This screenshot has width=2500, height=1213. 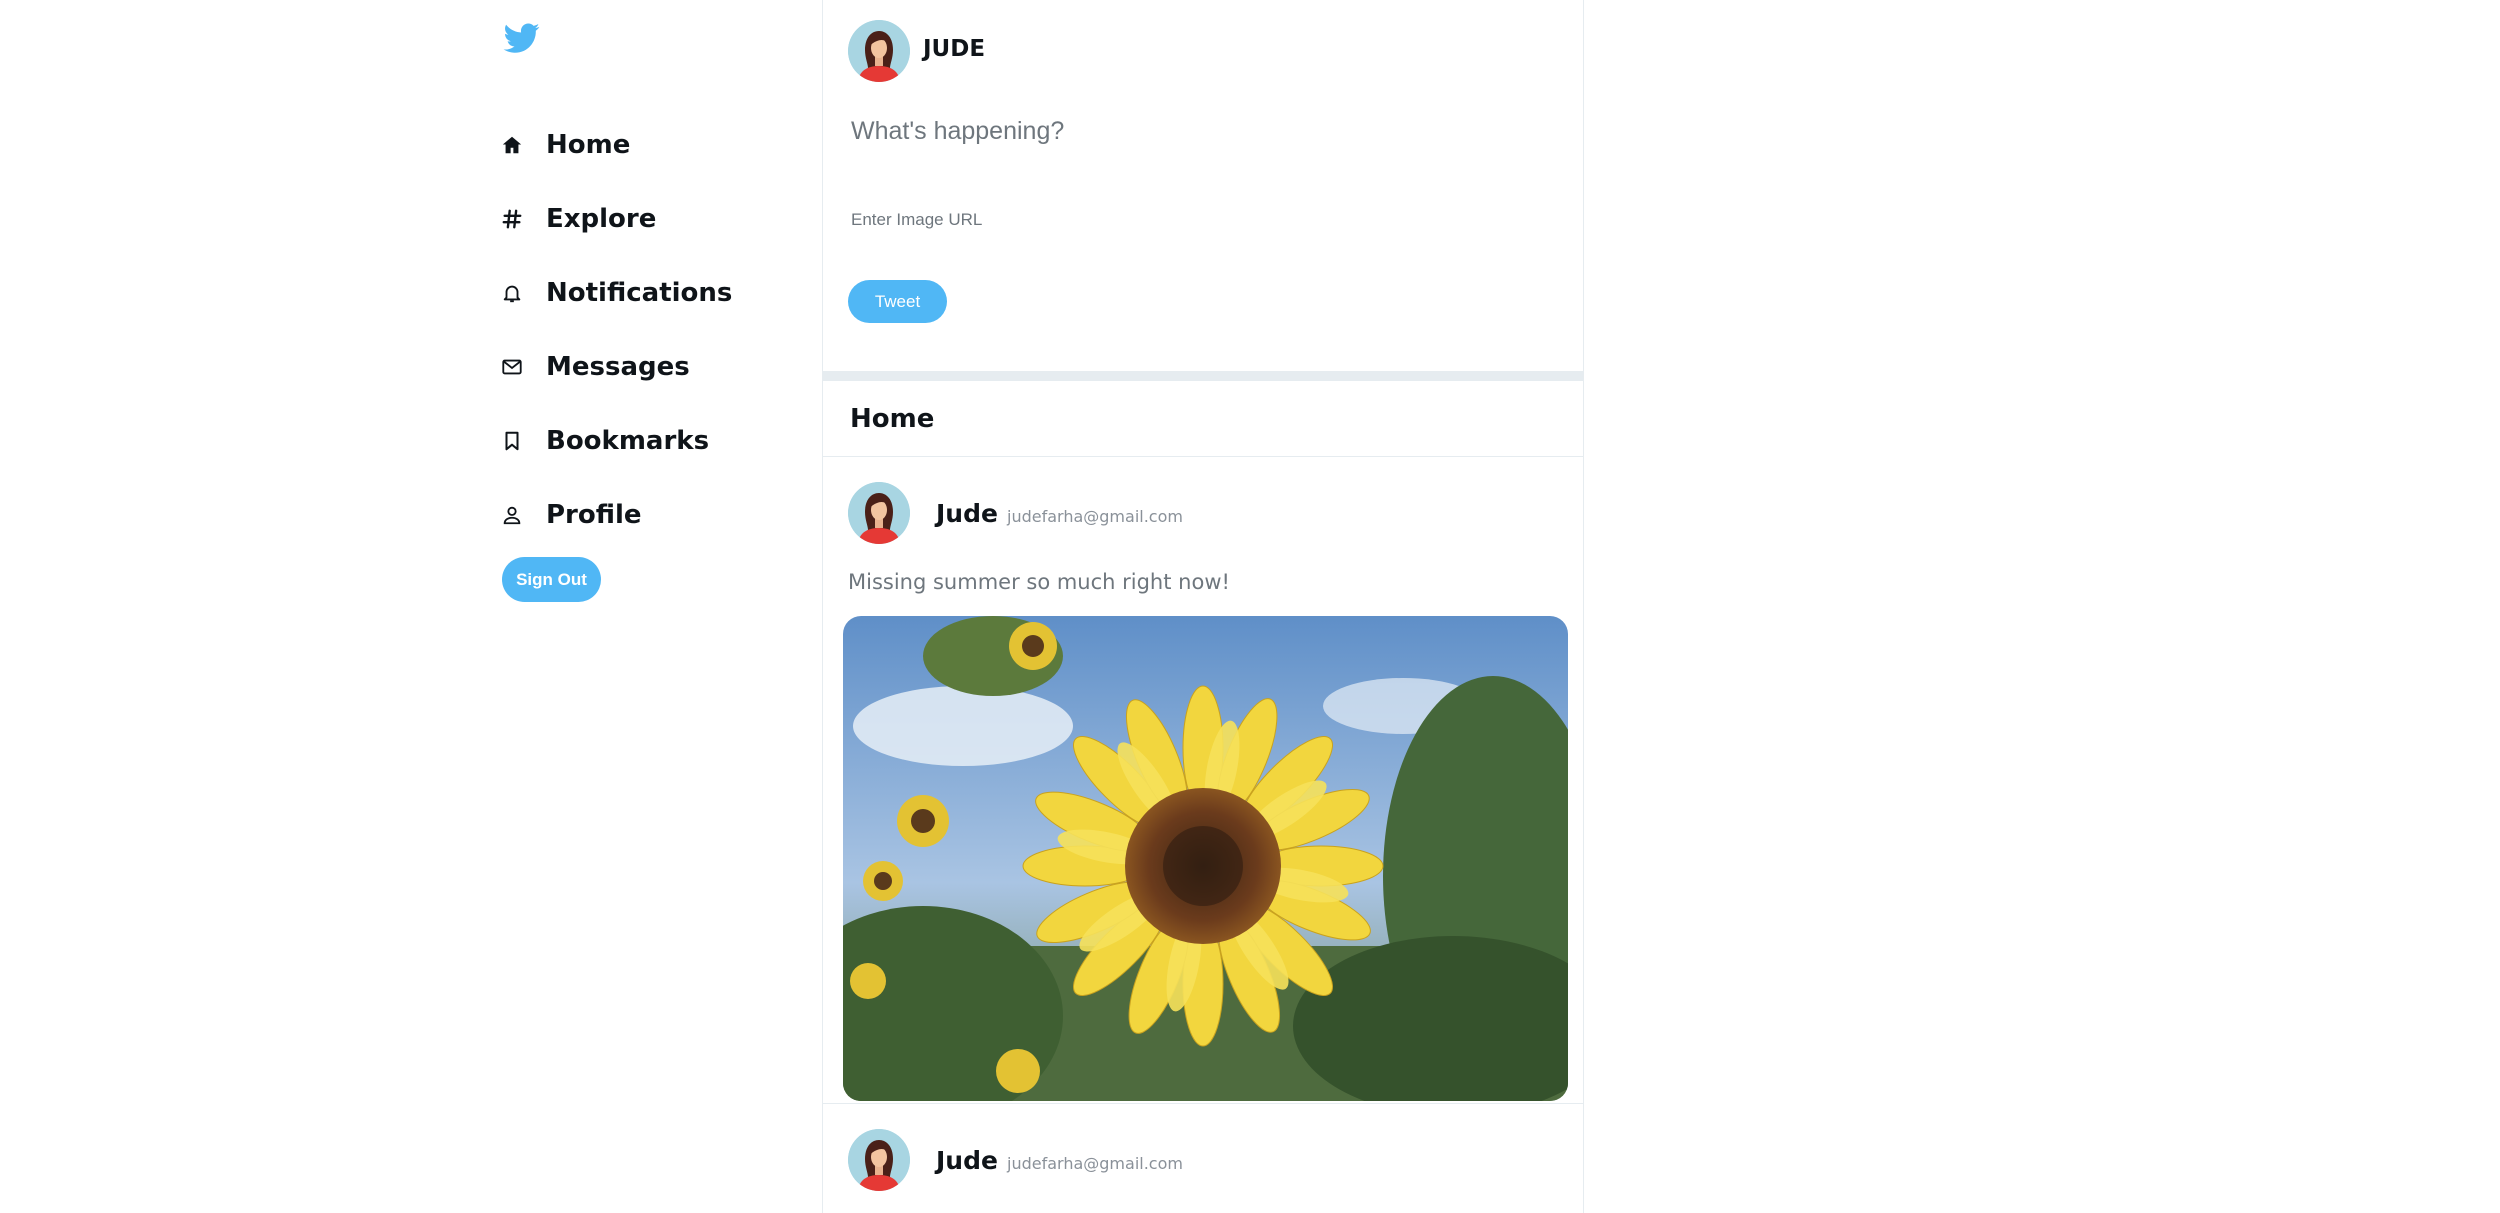 What do you see at coordinates (512, 367) in the screenshot?
I see `mail-icon` at bounding box center [512, 367].